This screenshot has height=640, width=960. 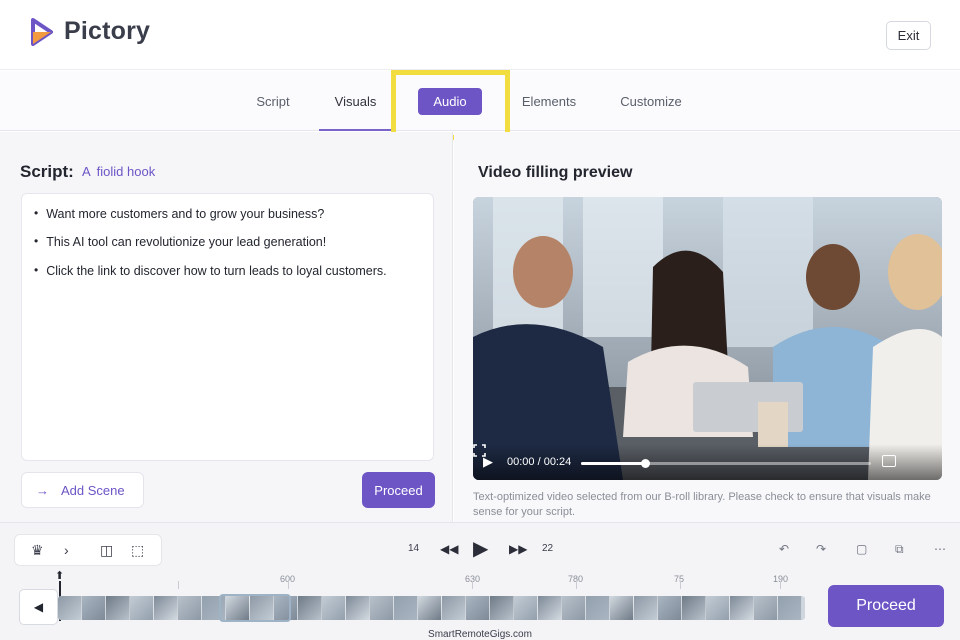 I want to click on more-icon: ⋯, so click(x=940, y=549).